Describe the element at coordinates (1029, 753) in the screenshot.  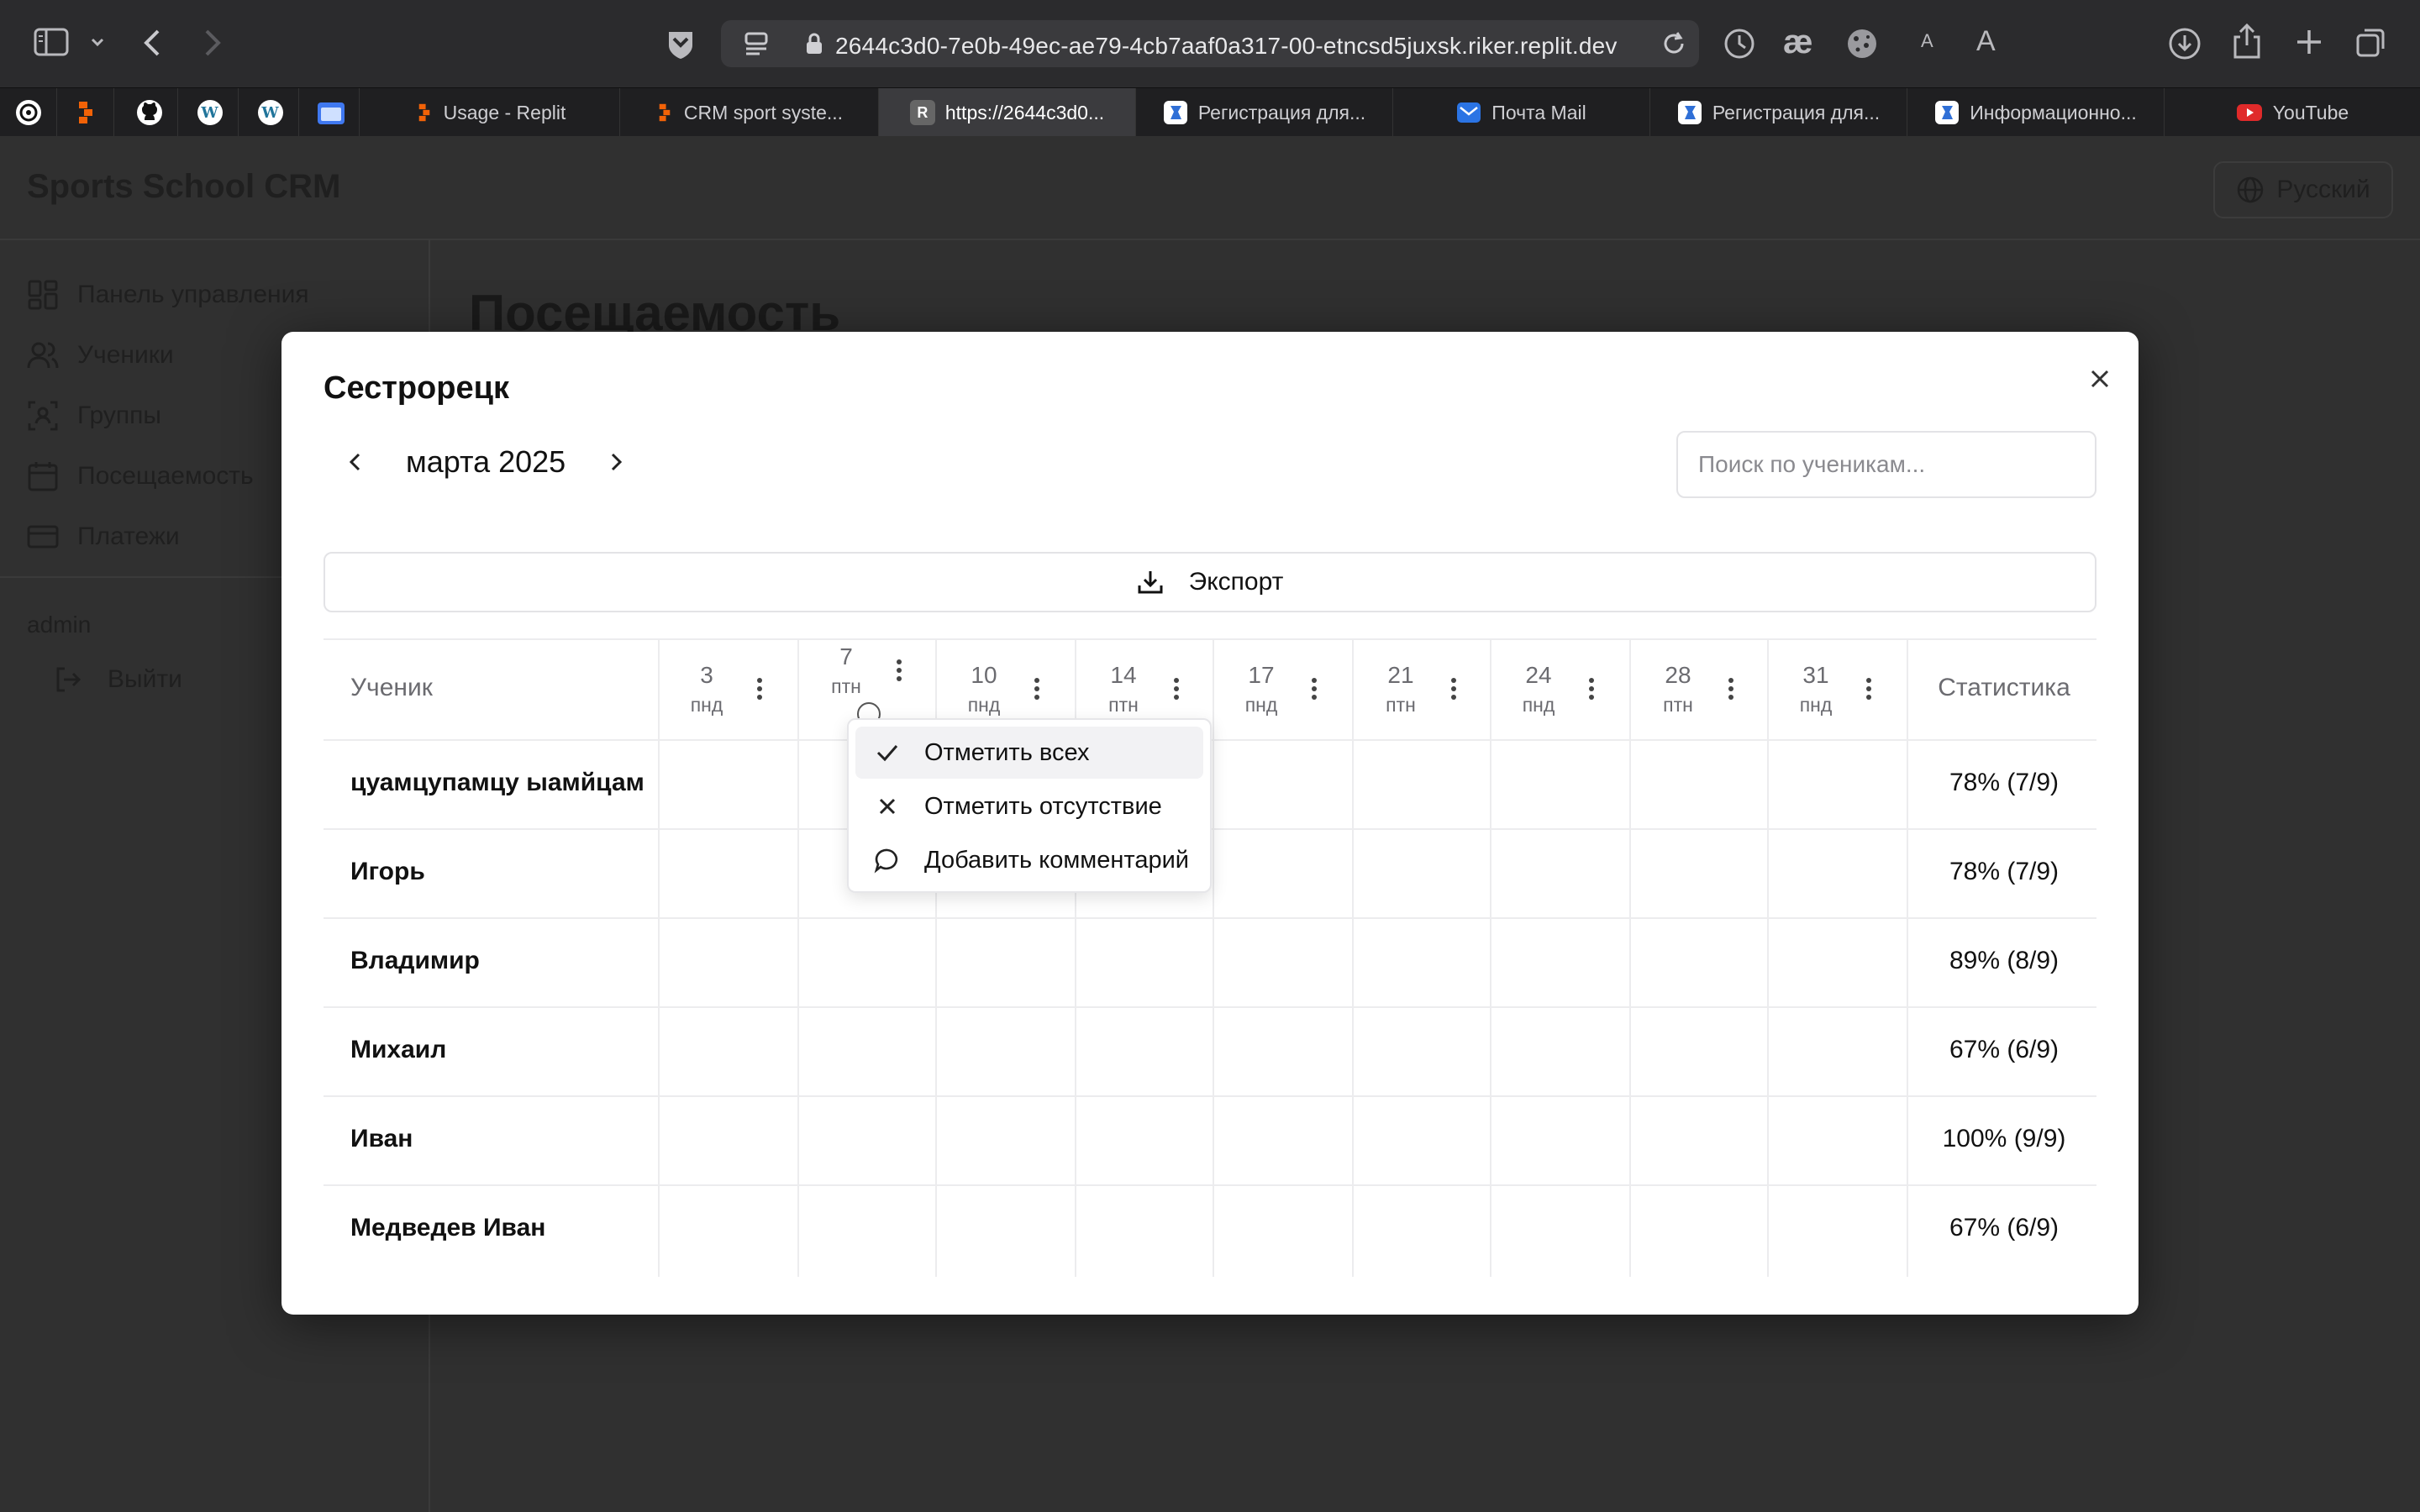
I see `menu-item-mark-all: Отметить всех` at that location.